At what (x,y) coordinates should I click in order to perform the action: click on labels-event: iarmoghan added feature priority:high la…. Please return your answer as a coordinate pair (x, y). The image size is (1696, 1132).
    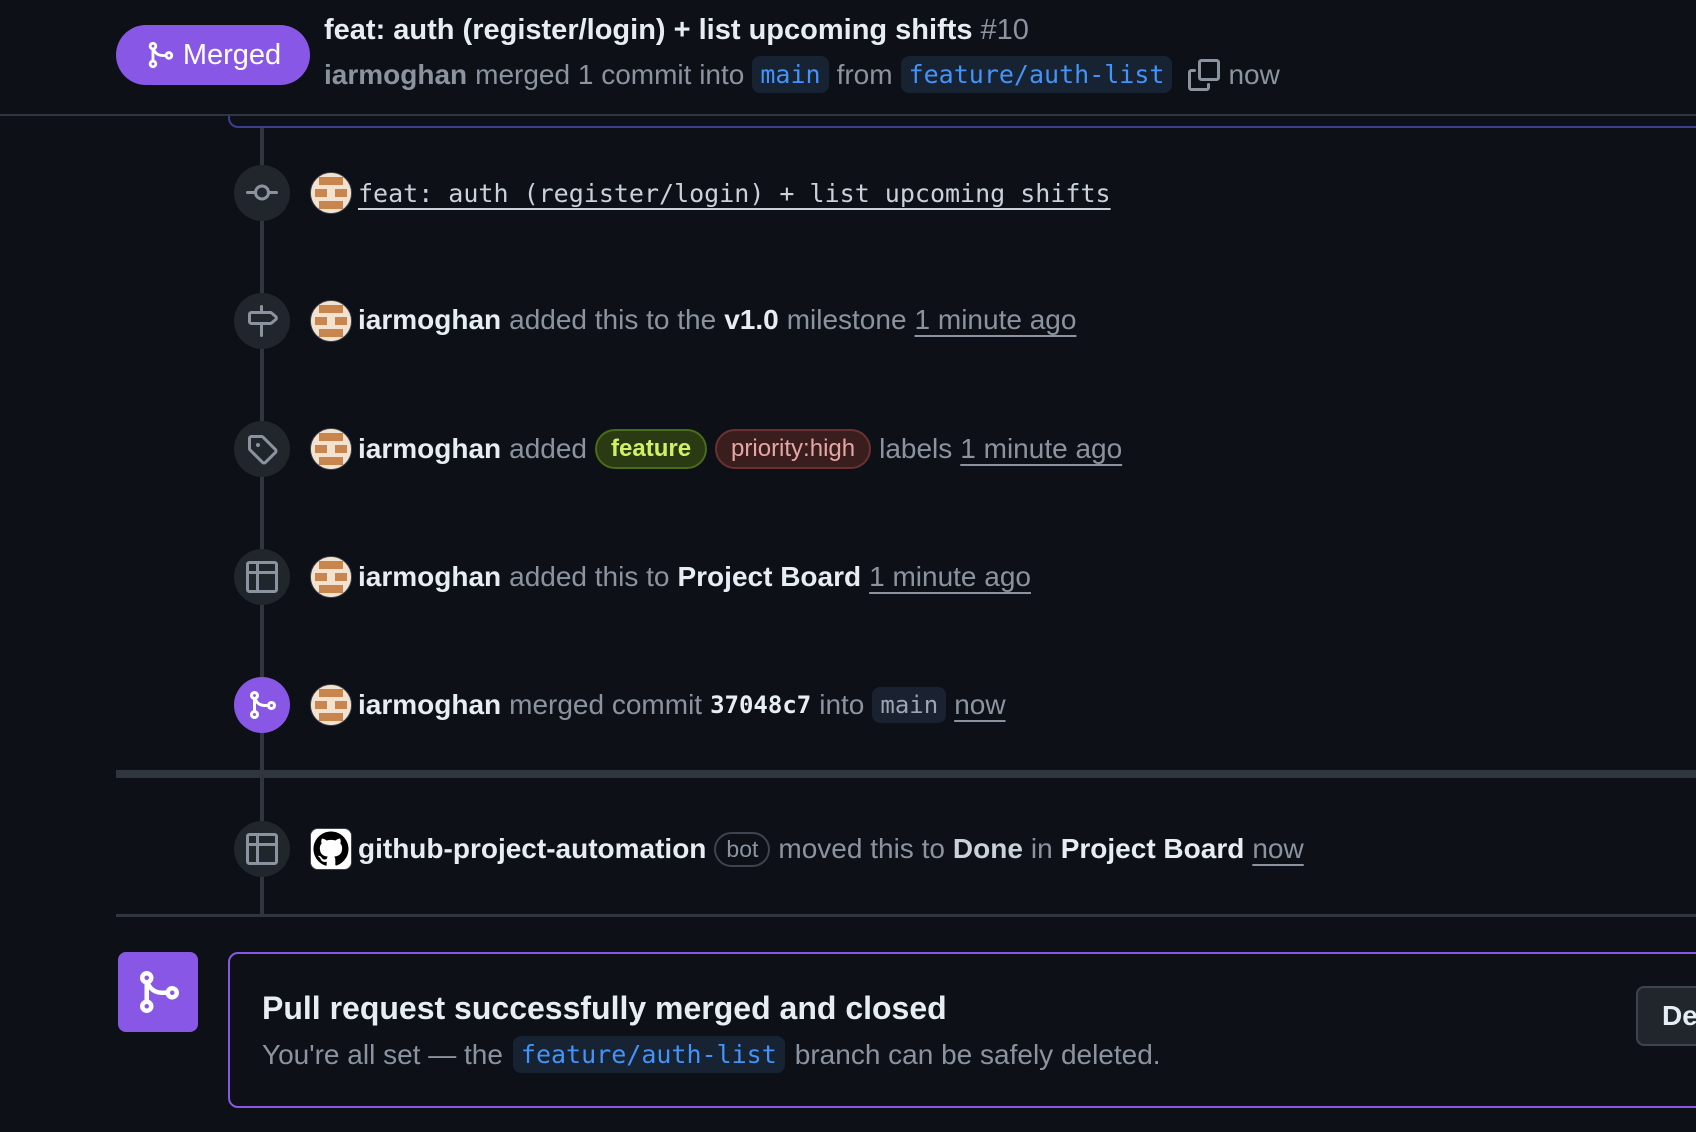
    Looking at the image, I should click on (740, 449).